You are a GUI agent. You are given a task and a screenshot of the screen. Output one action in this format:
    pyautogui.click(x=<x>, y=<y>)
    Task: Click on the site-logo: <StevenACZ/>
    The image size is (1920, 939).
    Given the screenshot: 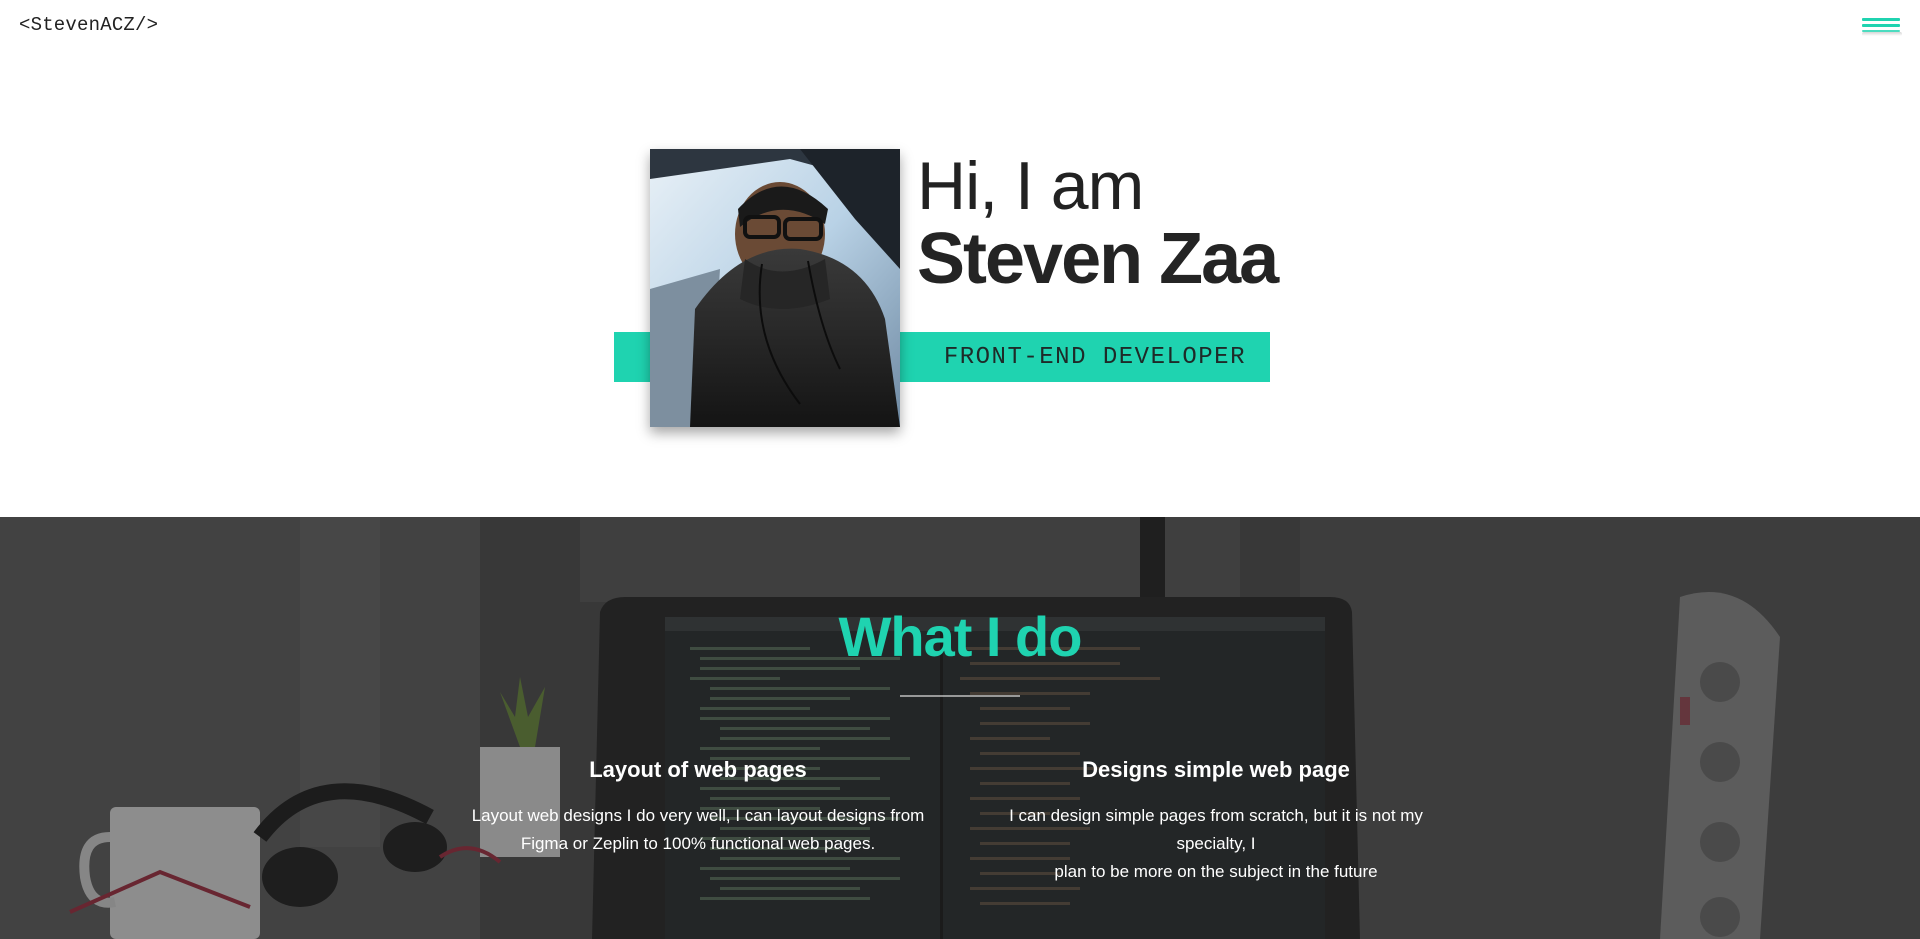 What is the action you would take?
    pyautogui.click(x=88, y=25)
    